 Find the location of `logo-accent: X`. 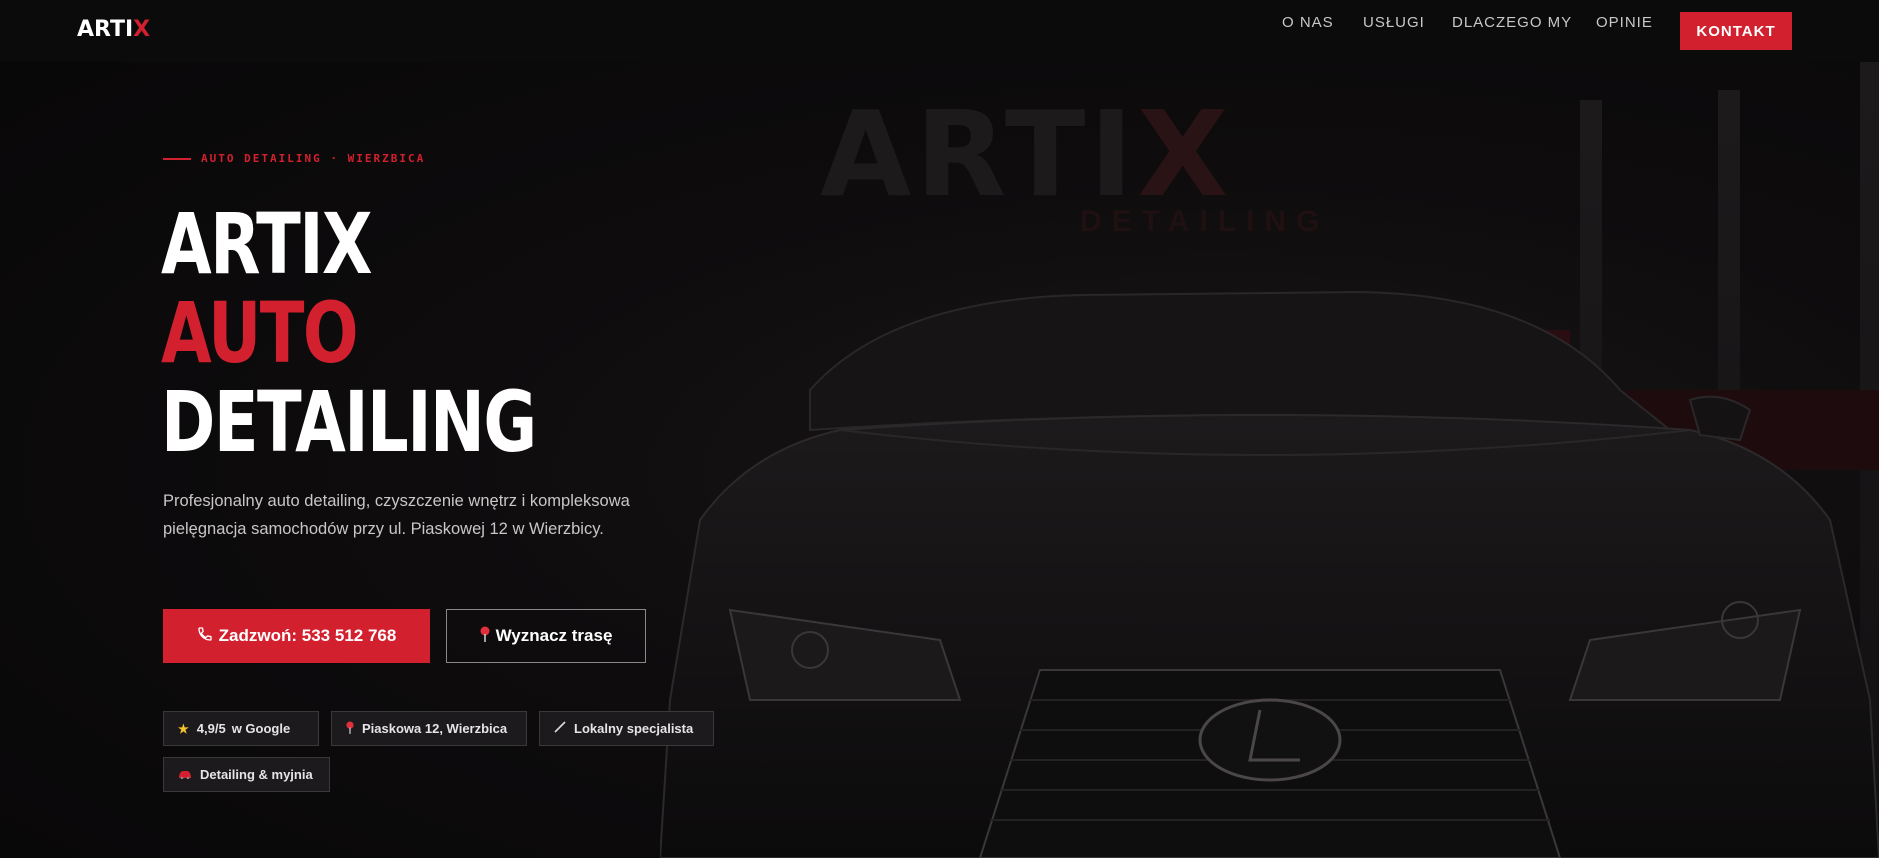

logo-accent: X is located at coordinates (142, 29).